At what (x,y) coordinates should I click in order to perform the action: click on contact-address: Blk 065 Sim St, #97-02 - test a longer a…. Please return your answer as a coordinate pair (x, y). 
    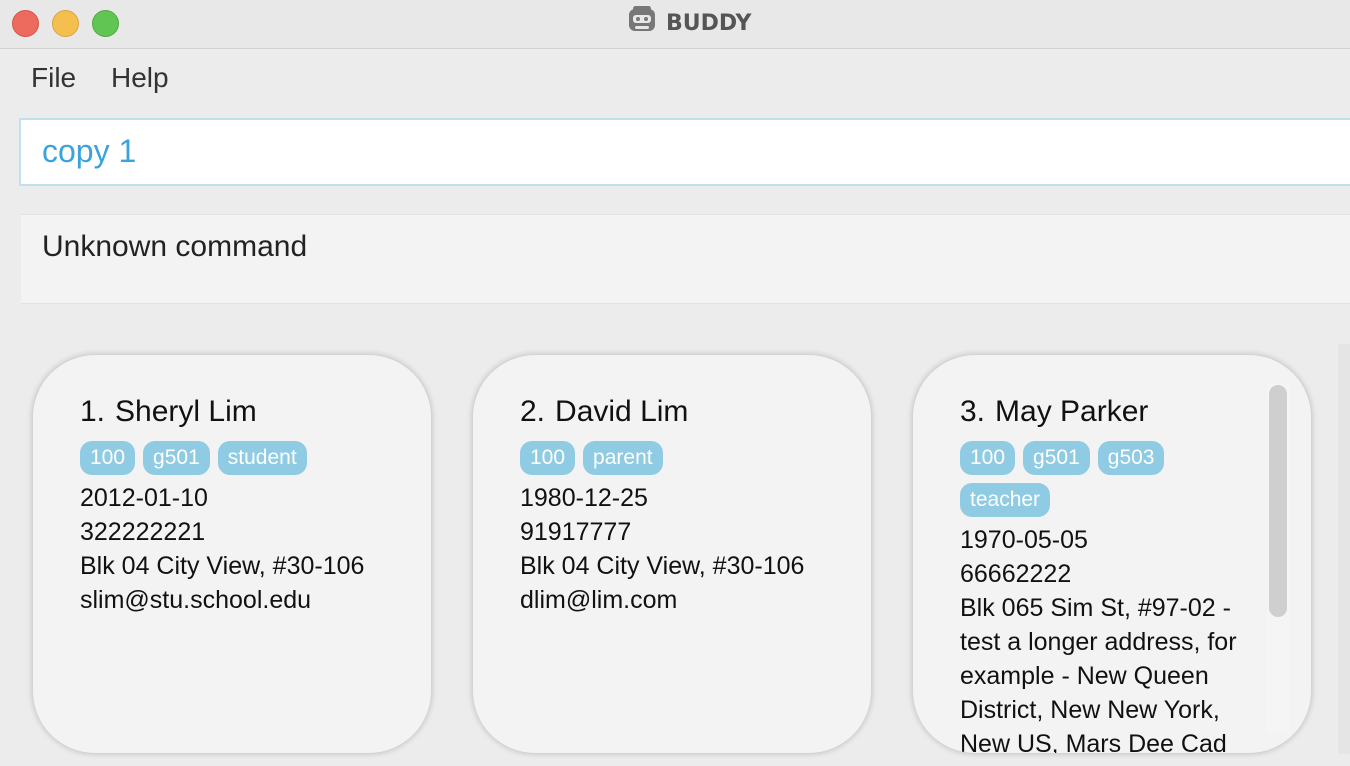
    Looking at the image, I should click on (1098, 673).